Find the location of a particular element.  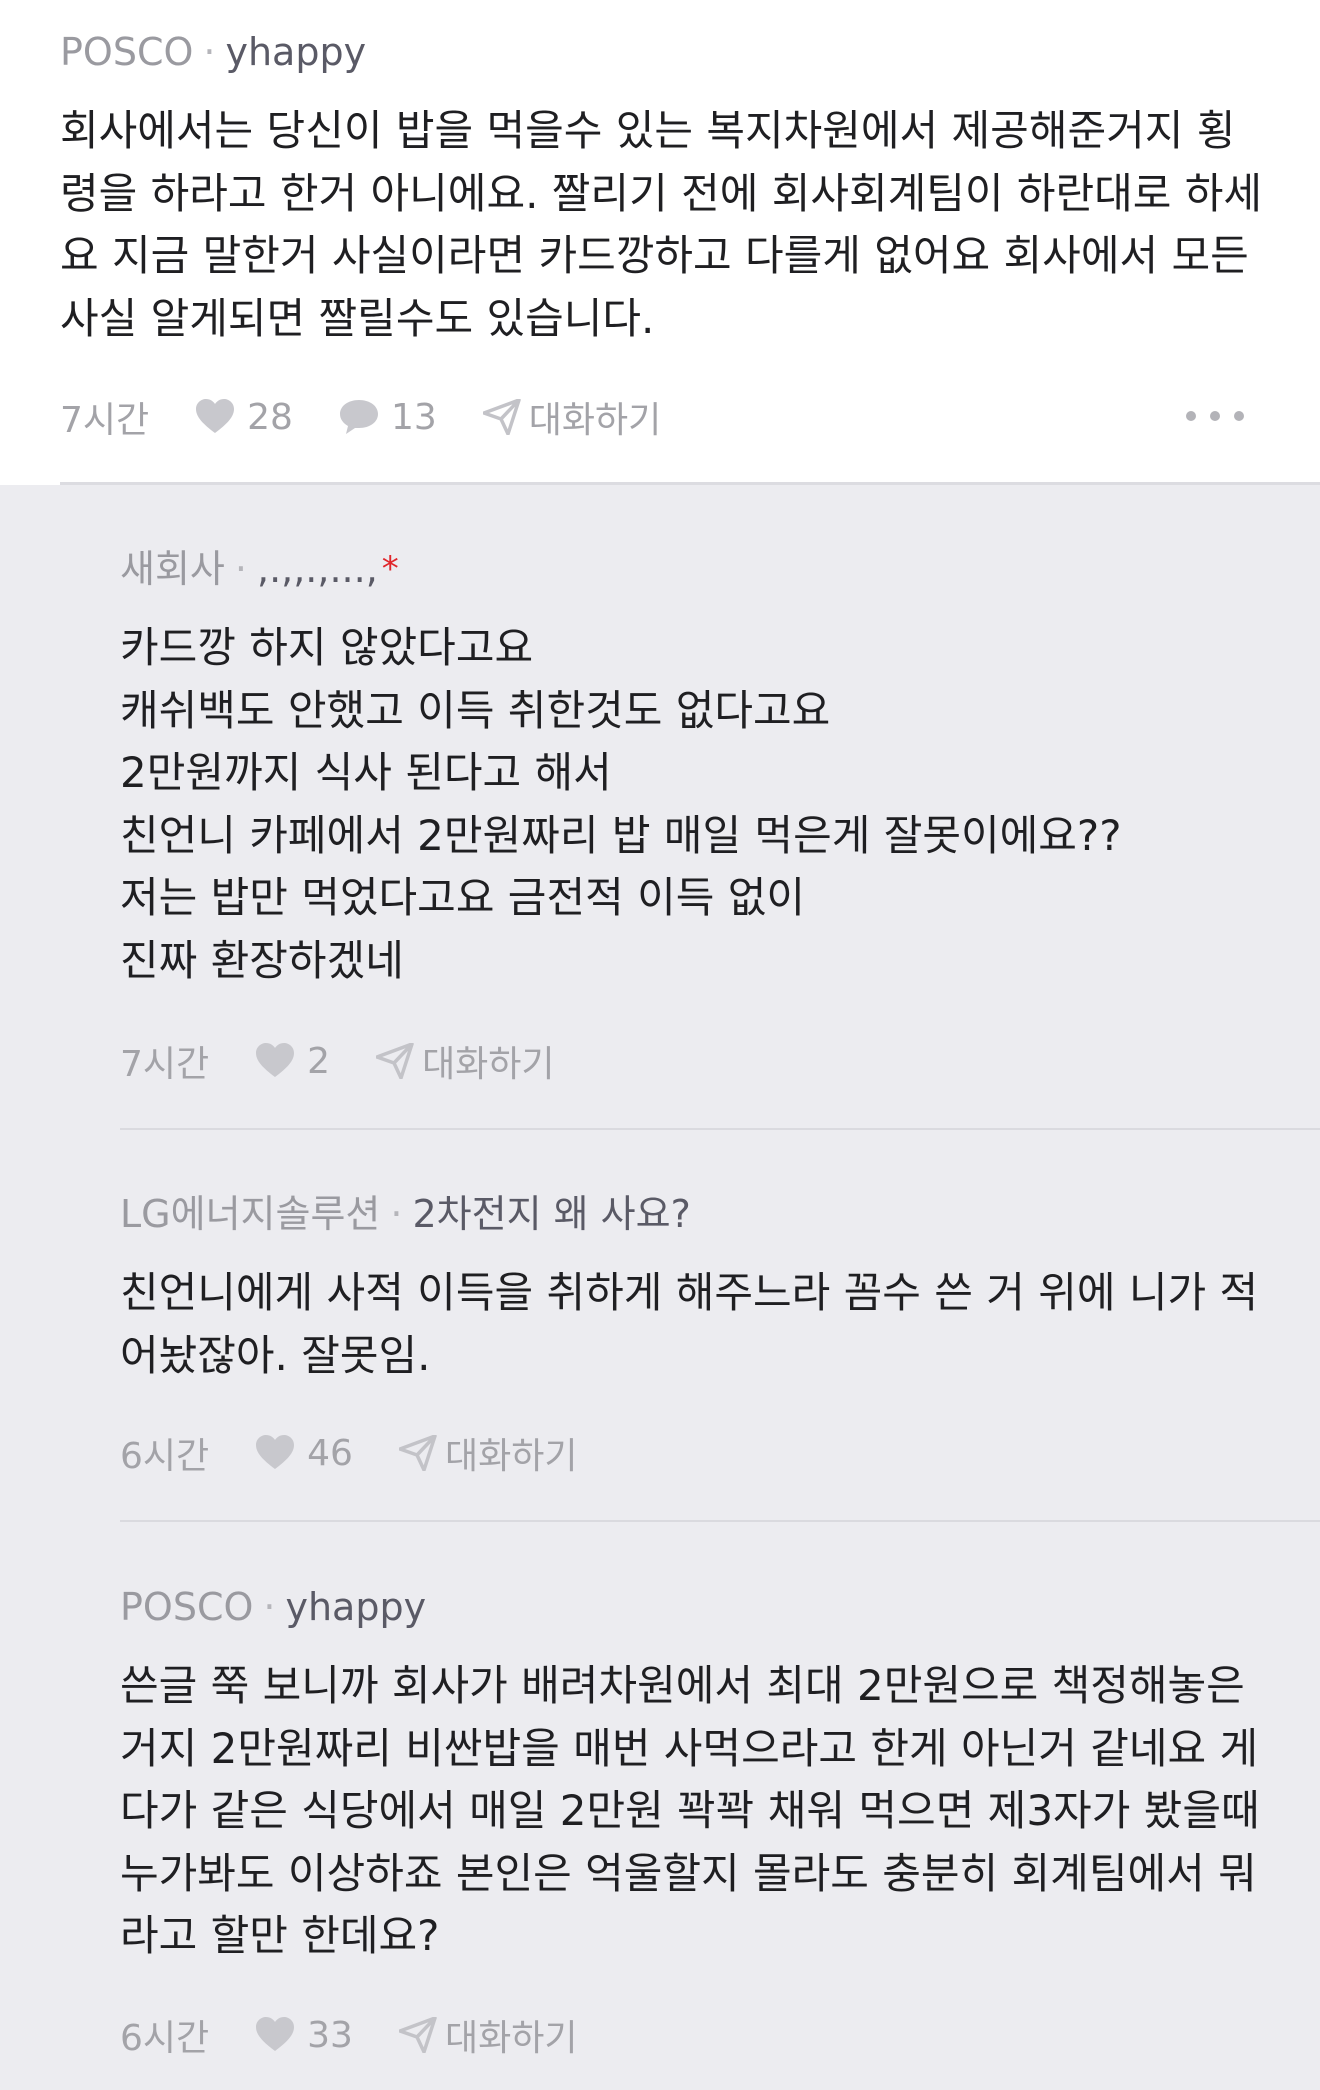

comment-actions: 7시간 28 13 대화하기 is located at coordinates (360, 417).